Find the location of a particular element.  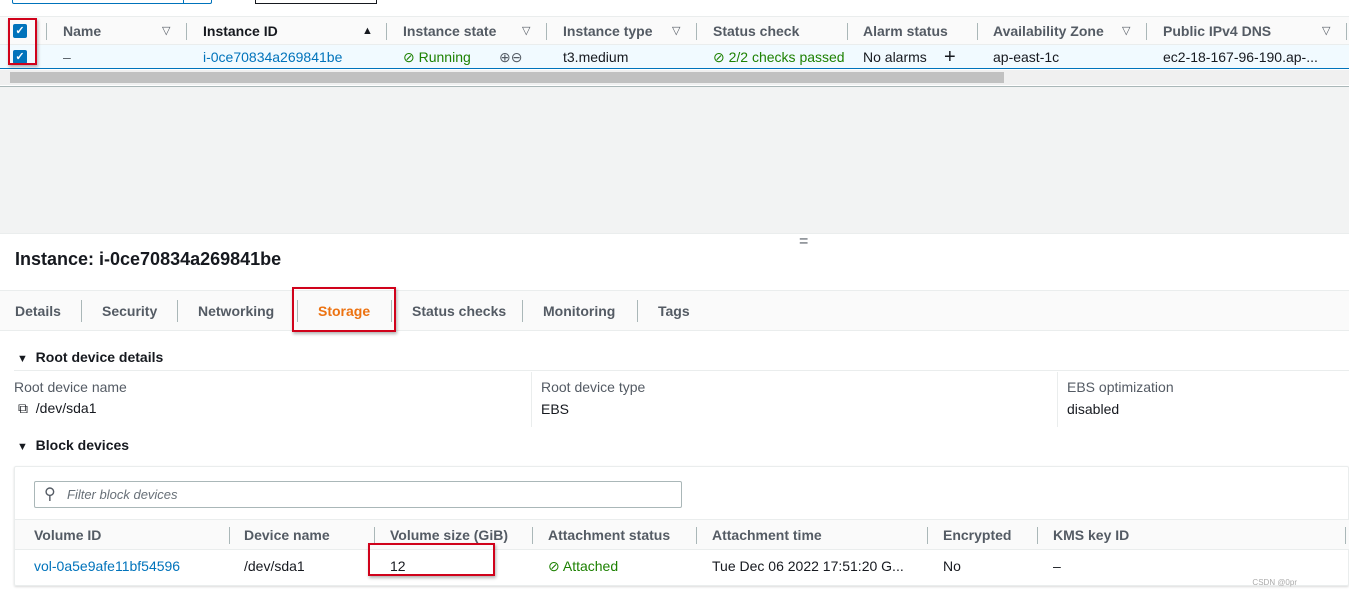

col-attachment-time: Attachment time is located at coordinates (767, 535).